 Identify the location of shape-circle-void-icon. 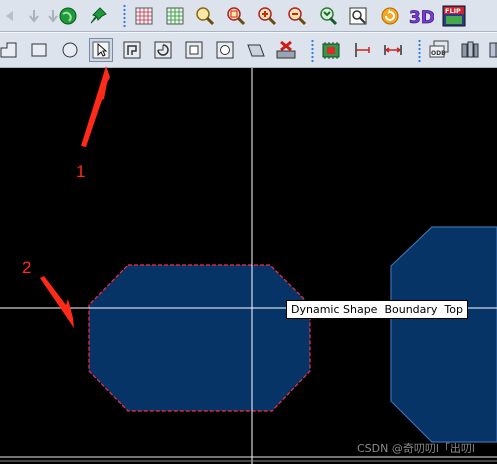
(163, 50).